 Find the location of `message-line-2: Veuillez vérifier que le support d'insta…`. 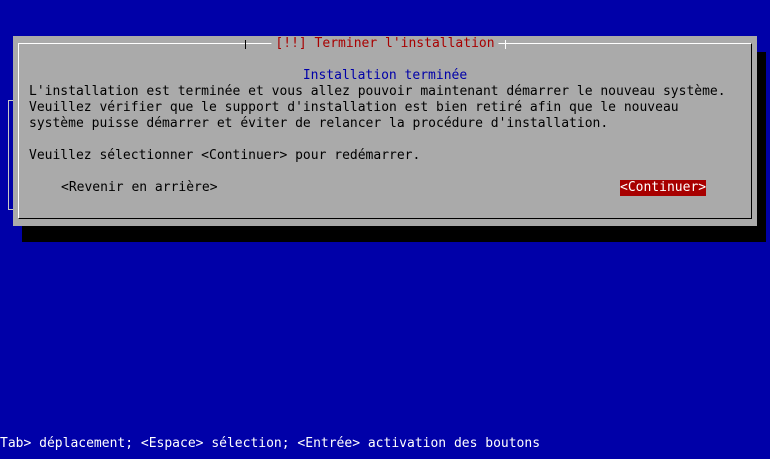

message-line-2: Veuillez vérifier que le support d'insta… is located at coordinates (354, 107).